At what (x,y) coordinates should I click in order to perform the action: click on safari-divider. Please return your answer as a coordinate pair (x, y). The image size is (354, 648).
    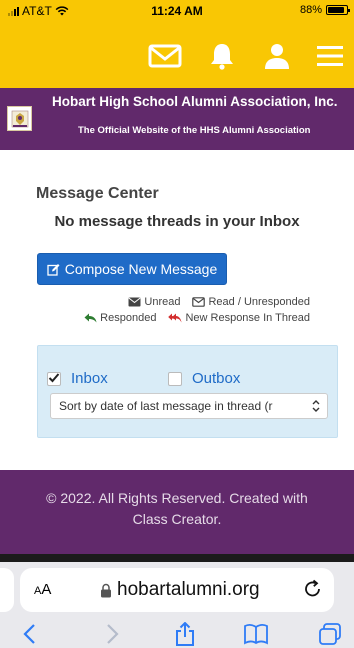
    Looking at the image, I should click on (177, 558).